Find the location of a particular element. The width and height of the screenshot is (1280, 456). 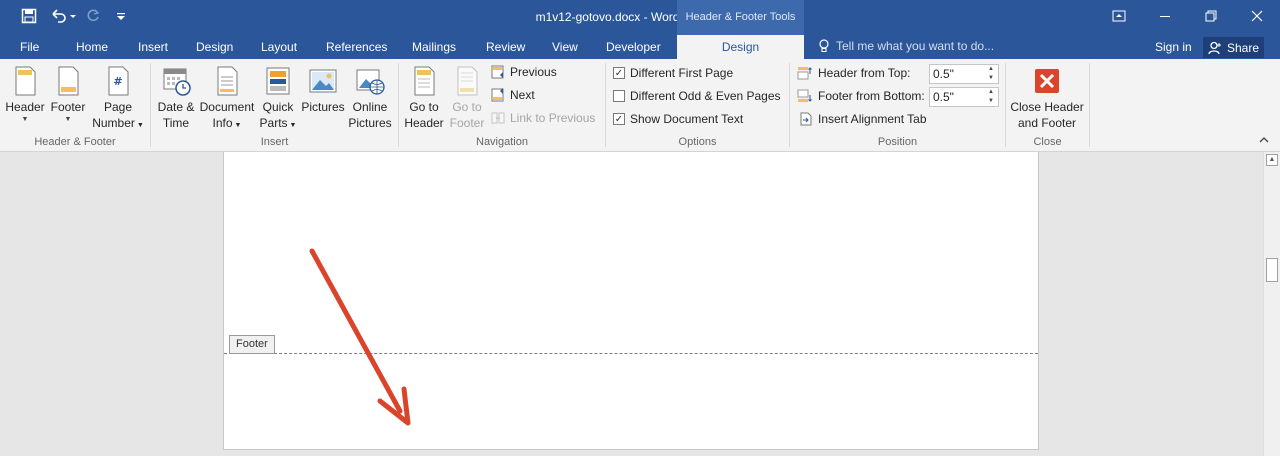

tab-home: Home is located at coordinates (92, 47).